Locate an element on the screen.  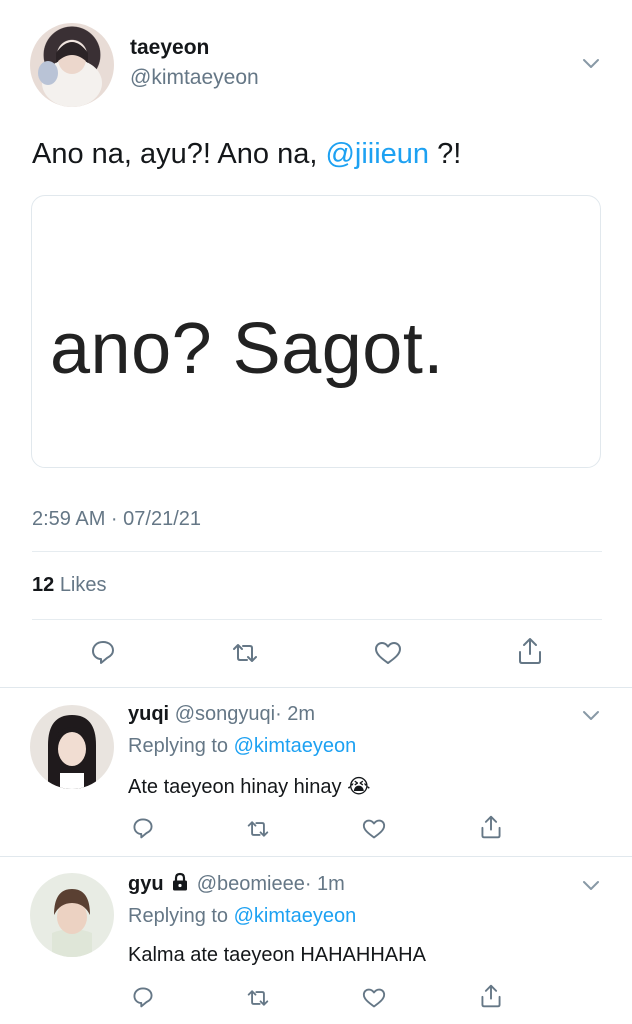
reply-text: Kalma ate taeyeon HAHAHHAHA is located at coordinates (277, 955).